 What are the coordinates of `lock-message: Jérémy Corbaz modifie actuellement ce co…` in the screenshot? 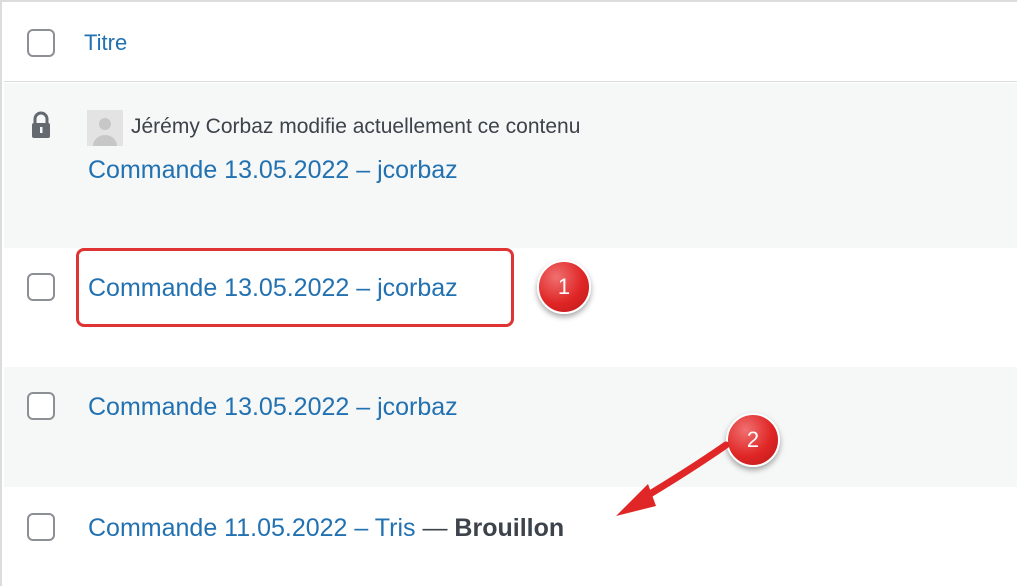 It's located at (356, 126).